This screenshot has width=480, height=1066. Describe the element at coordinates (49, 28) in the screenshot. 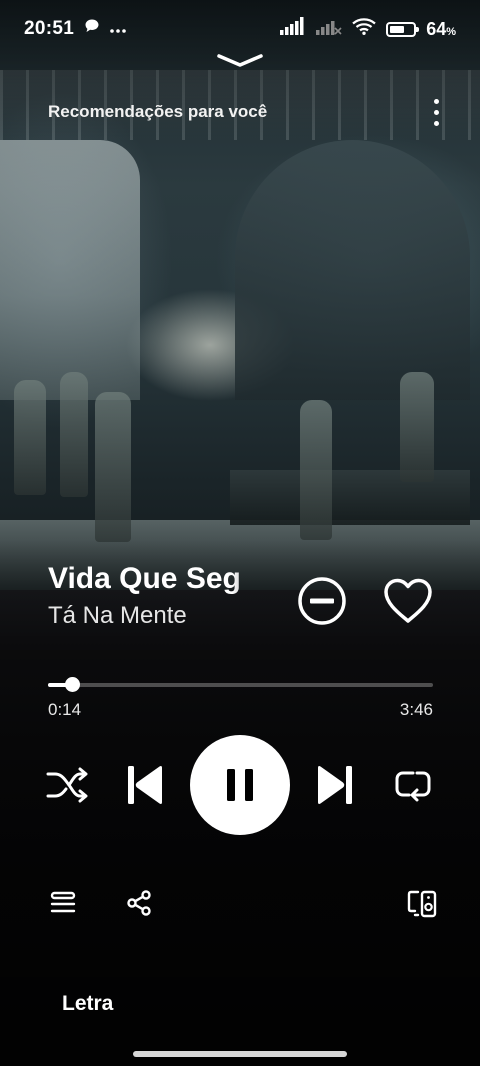

I see `status-time: 20:51` at that location.